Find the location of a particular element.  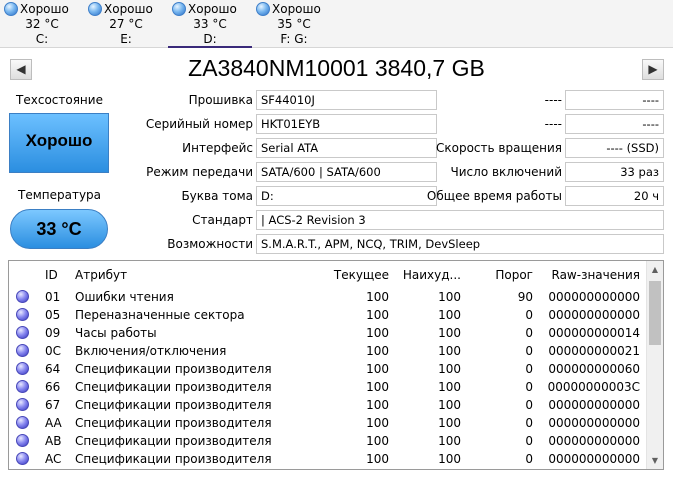

col-raw: Raw-значения is located at coordinates (596, 275).